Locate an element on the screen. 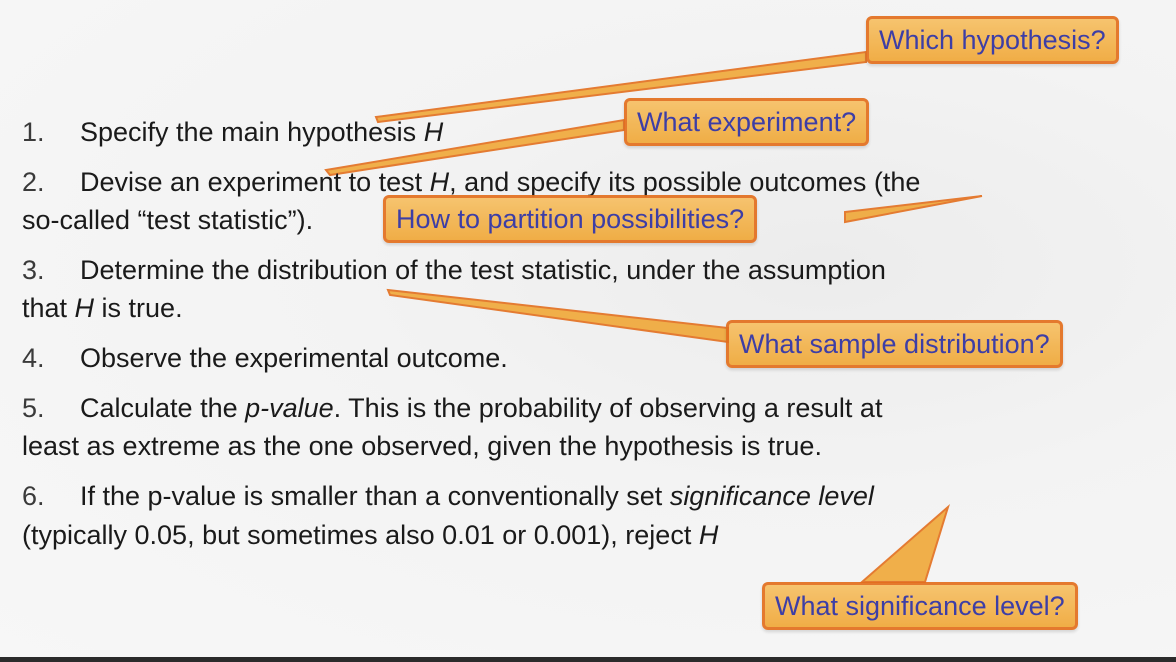 The width and height of the screenshot is (1176, 662). step-text: Specify the main hypothesis is located at coordinates (252, 132).